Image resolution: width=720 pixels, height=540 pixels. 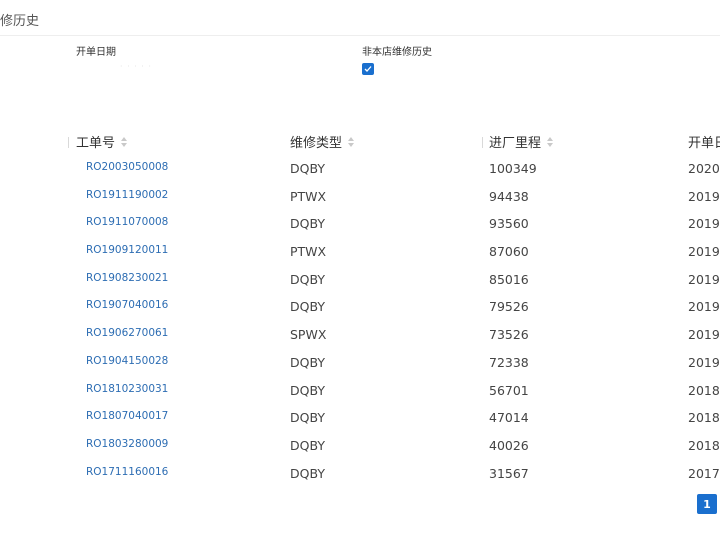 I want to click on table-row: RO1909120011 PTWX 87060 2019-, so click(x=360, y=252).